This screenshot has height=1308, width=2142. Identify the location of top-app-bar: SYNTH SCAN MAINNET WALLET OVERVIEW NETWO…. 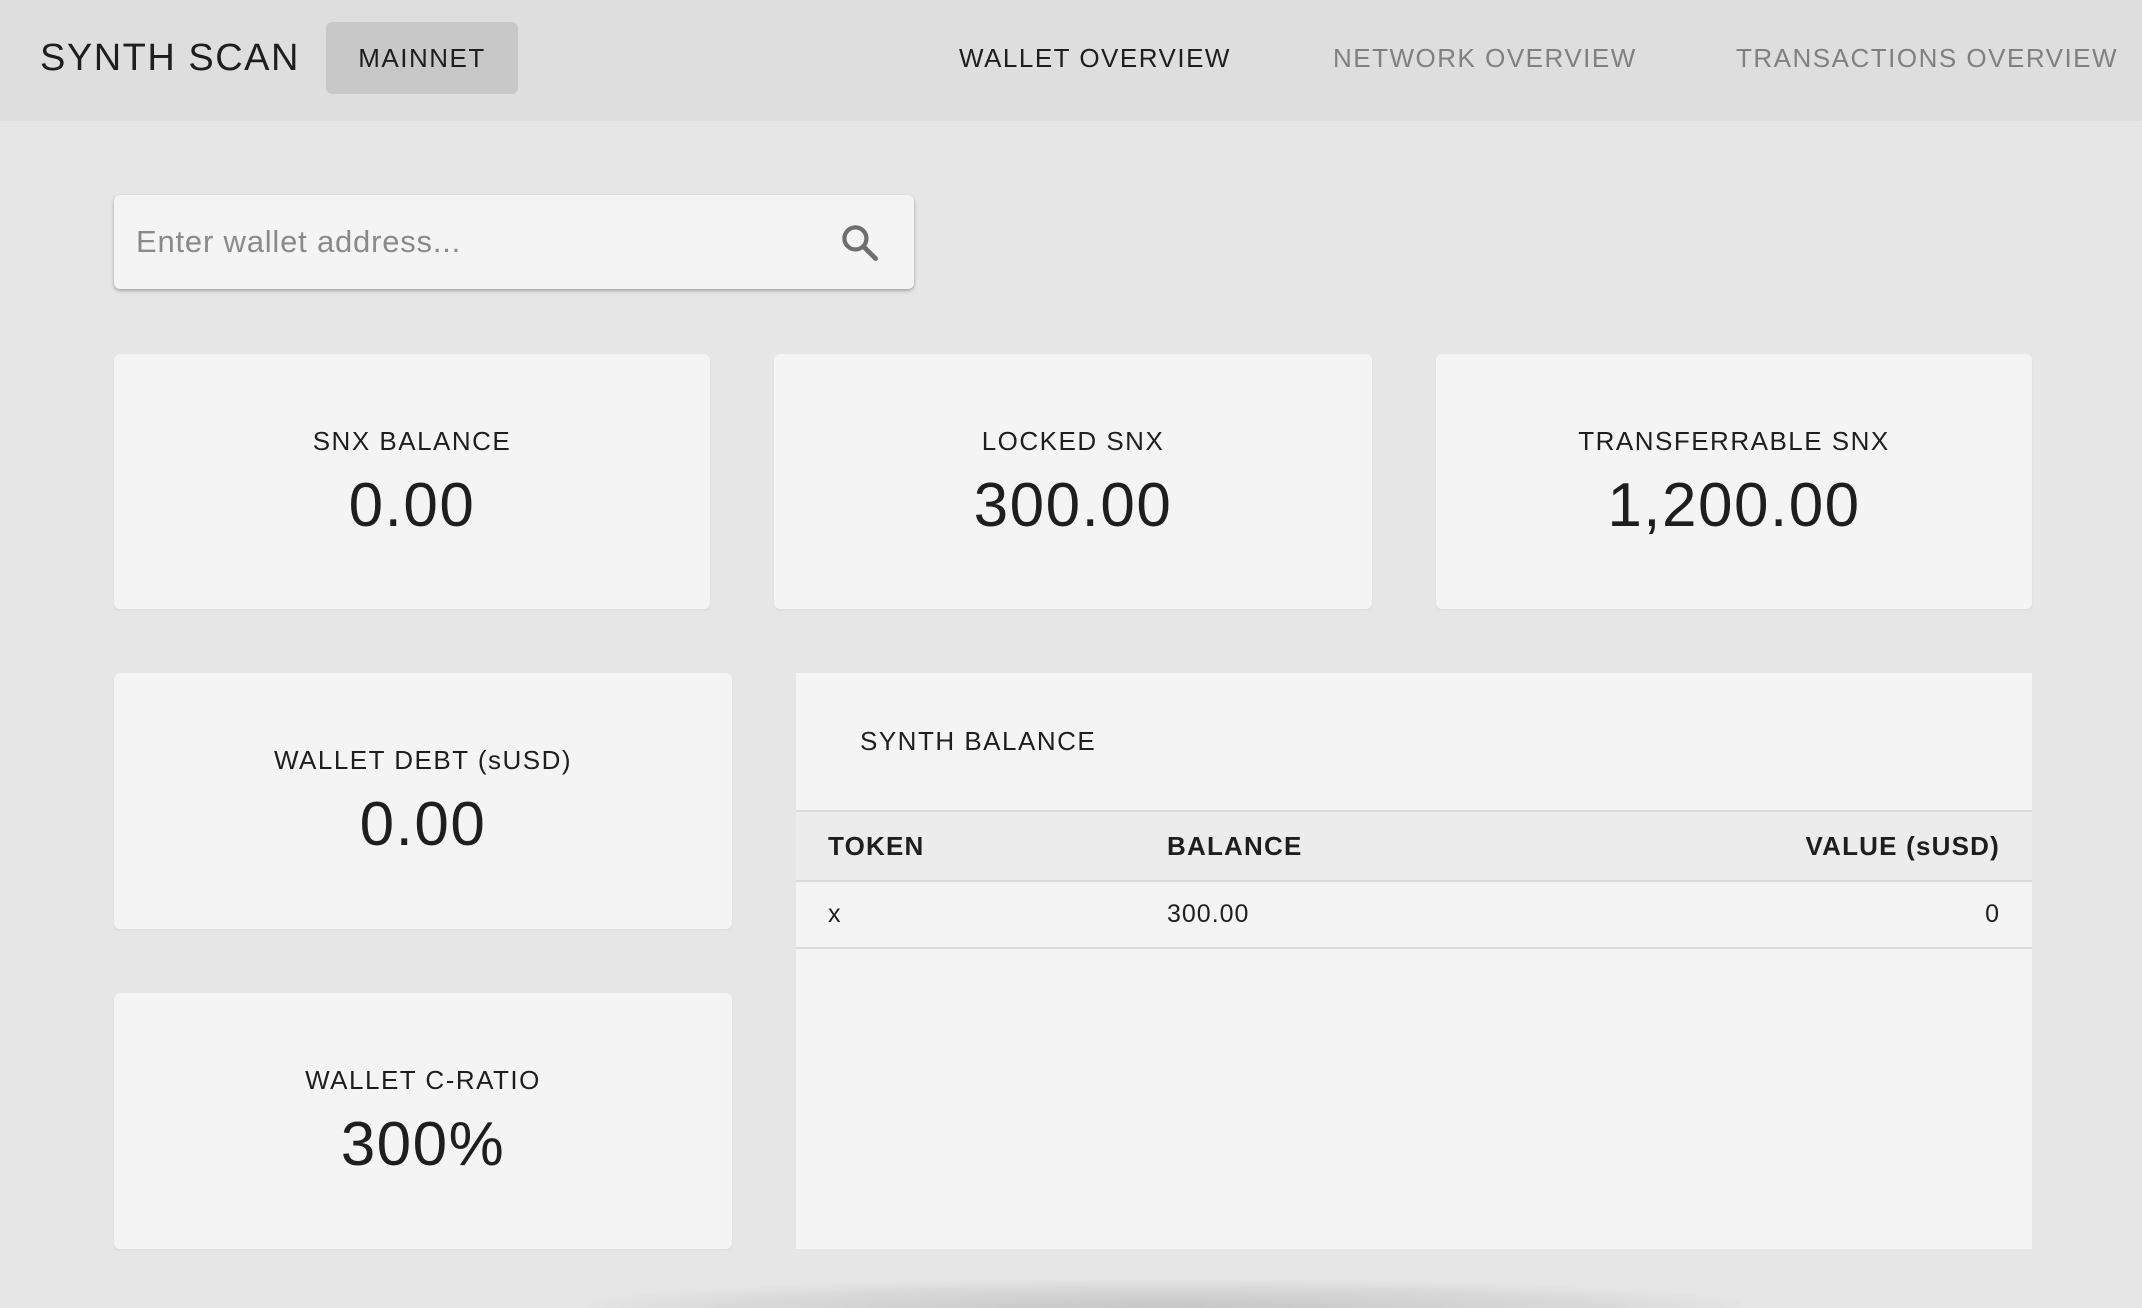
(1071, 60).